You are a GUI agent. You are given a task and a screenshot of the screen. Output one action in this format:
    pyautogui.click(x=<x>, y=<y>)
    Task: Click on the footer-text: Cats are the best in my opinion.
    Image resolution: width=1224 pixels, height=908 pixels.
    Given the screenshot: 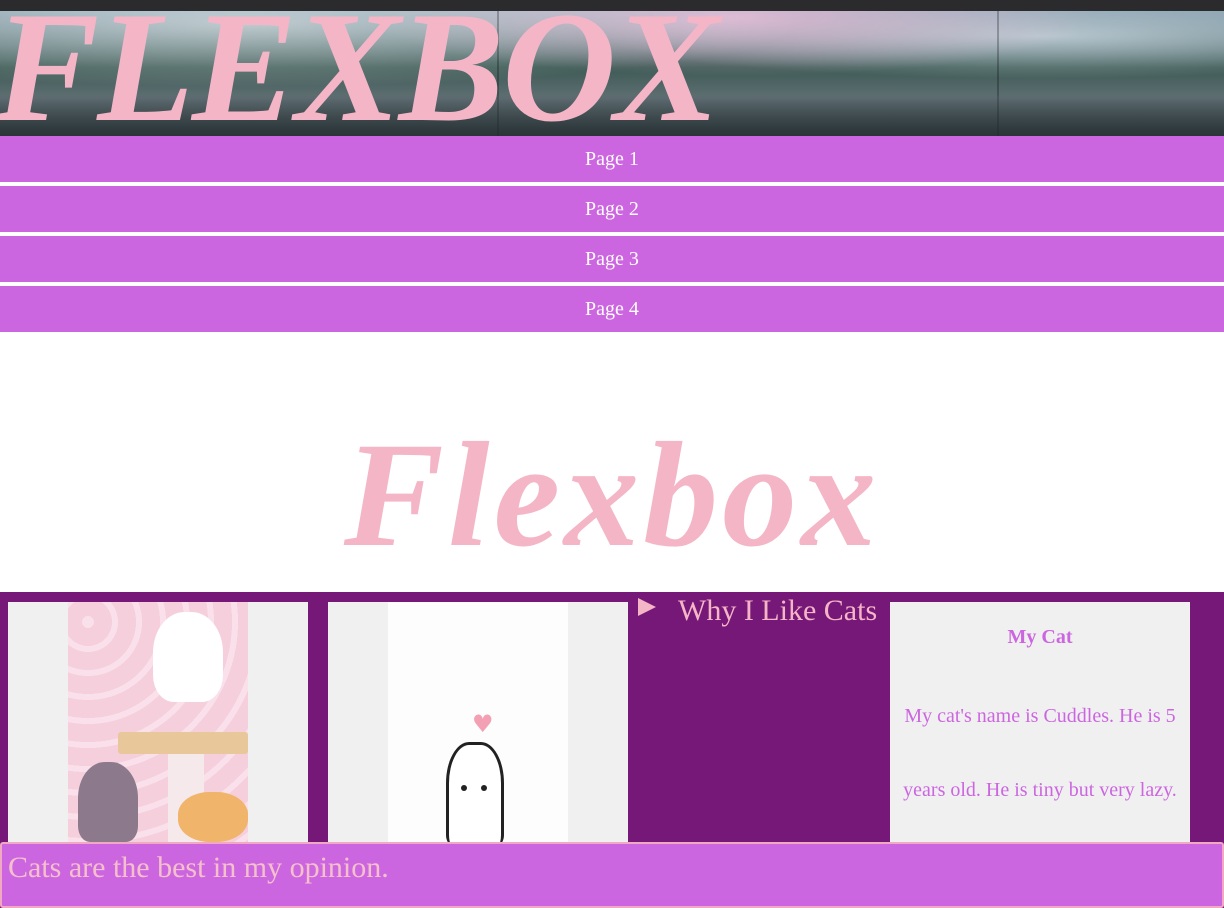 What is the action you would take?
    pyautogui.click(x=198, y=867)
    